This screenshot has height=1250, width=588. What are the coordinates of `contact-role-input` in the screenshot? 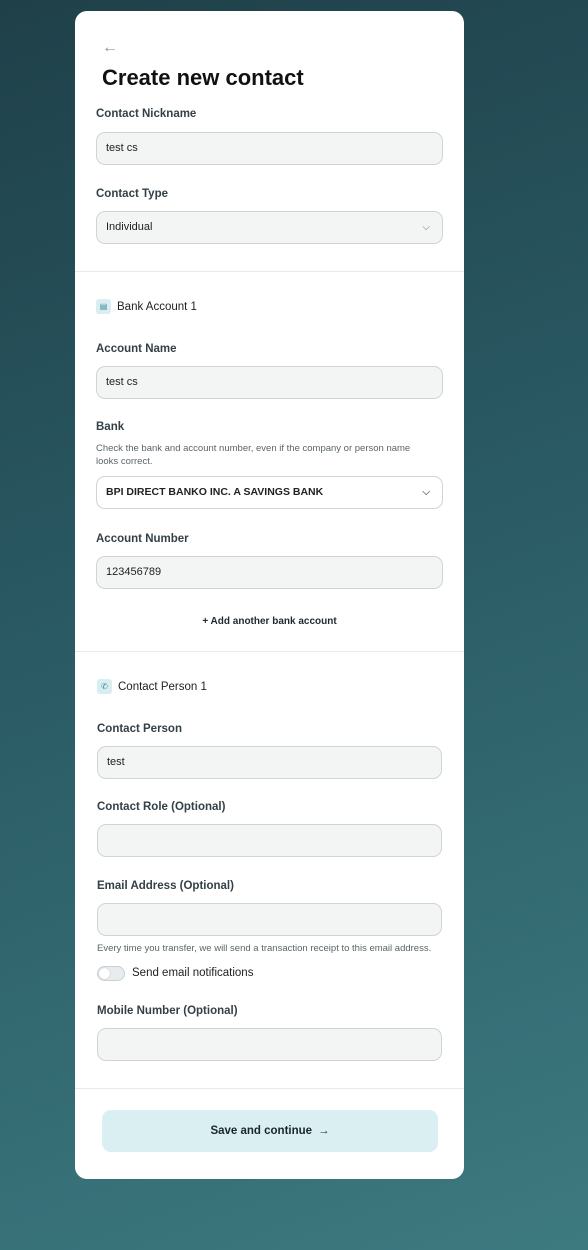 It's located at (269, 840).